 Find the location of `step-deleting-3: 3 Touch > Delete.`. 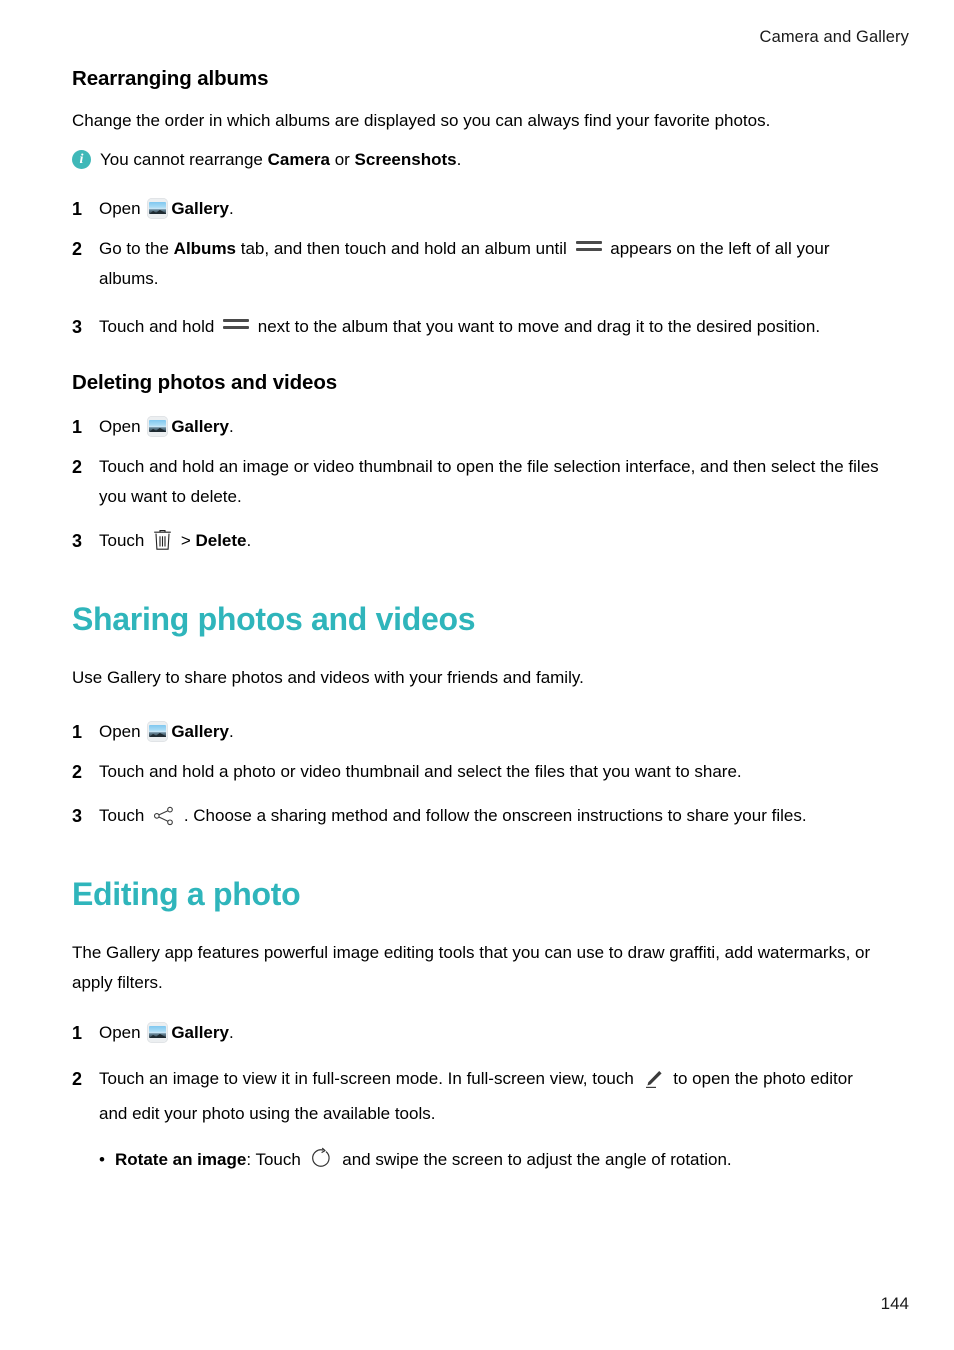

step-deleting-3: 3 Touch > Delete. is located at coordinates (477, 543).